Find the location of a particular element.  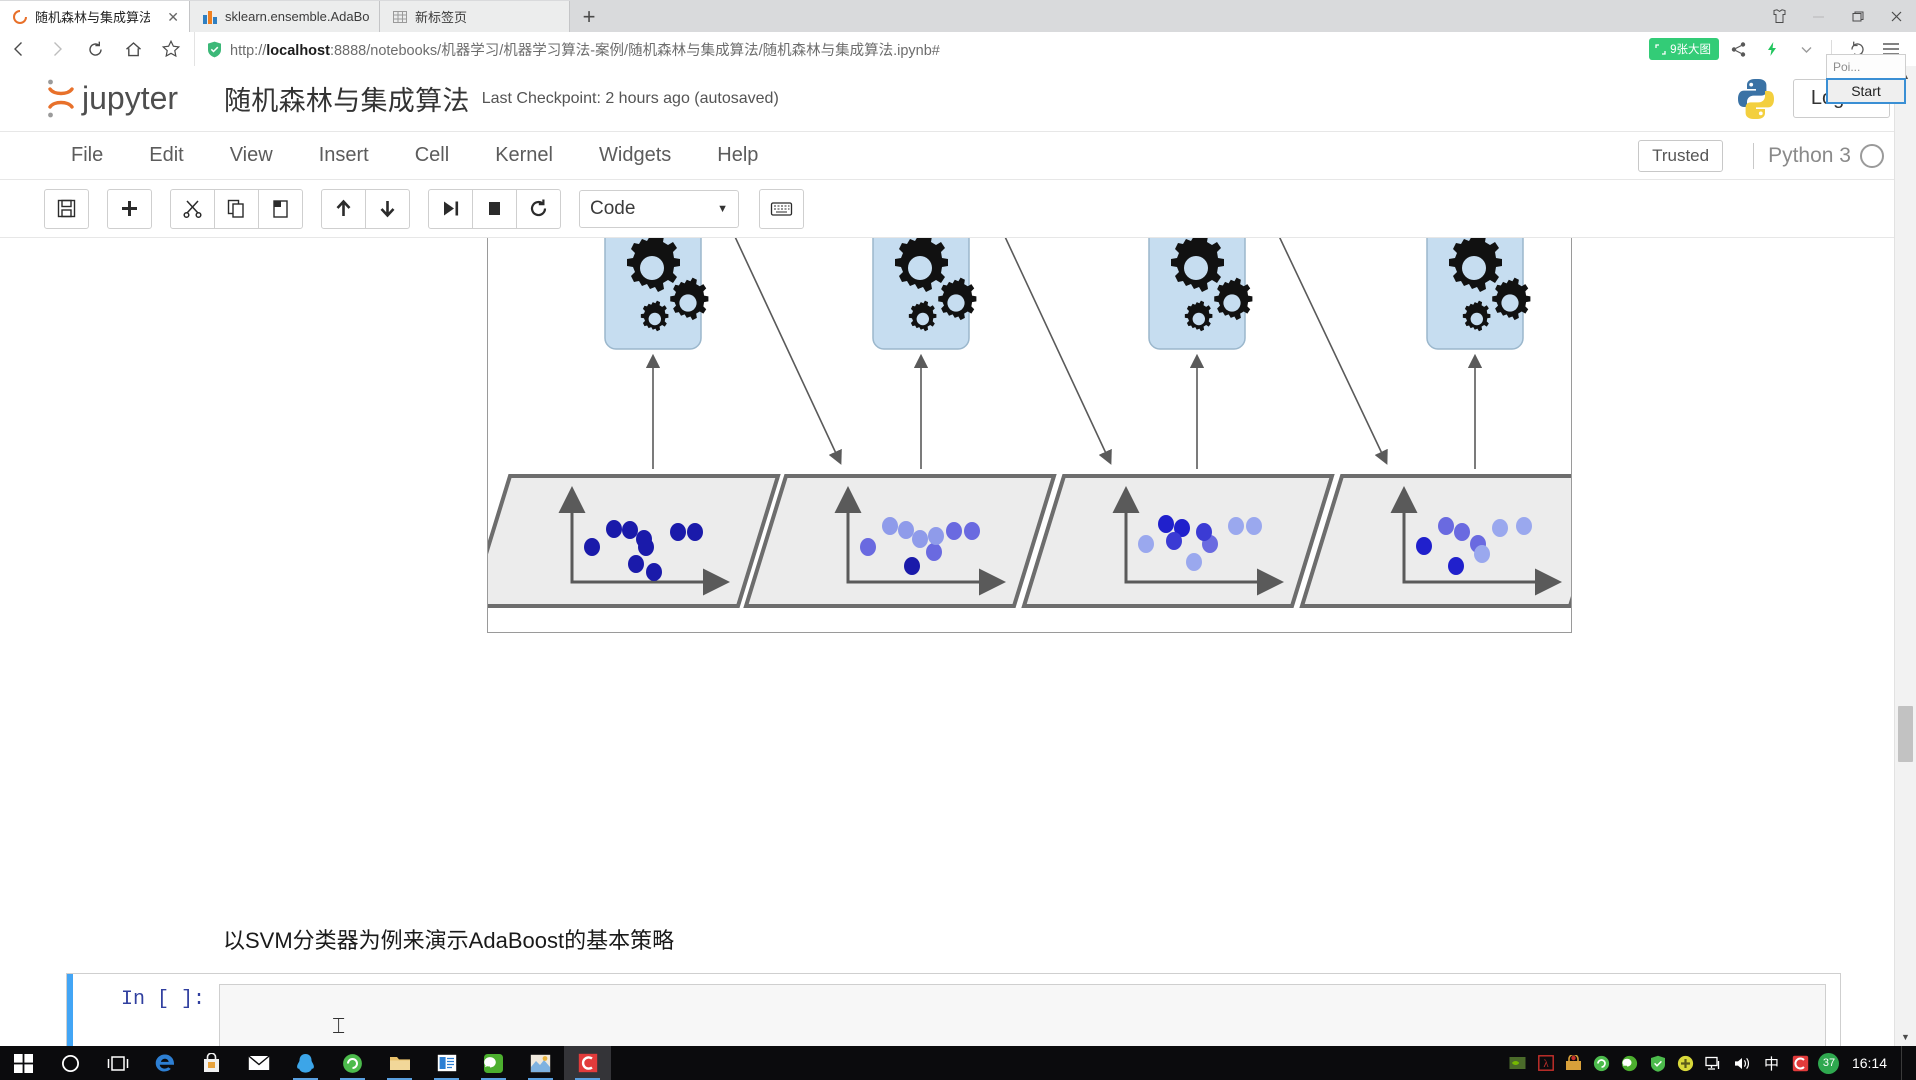

window-controls is located at coordinates (1838, 16).